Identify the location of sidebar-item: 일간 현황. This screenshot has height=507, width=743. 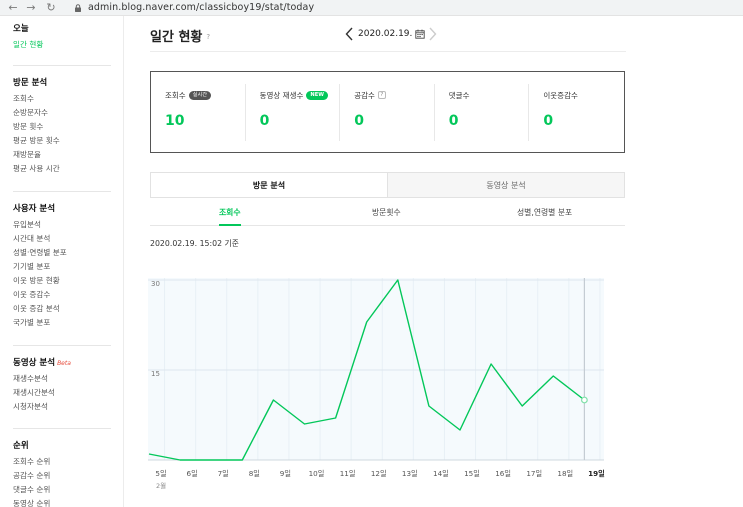
(28, 45).